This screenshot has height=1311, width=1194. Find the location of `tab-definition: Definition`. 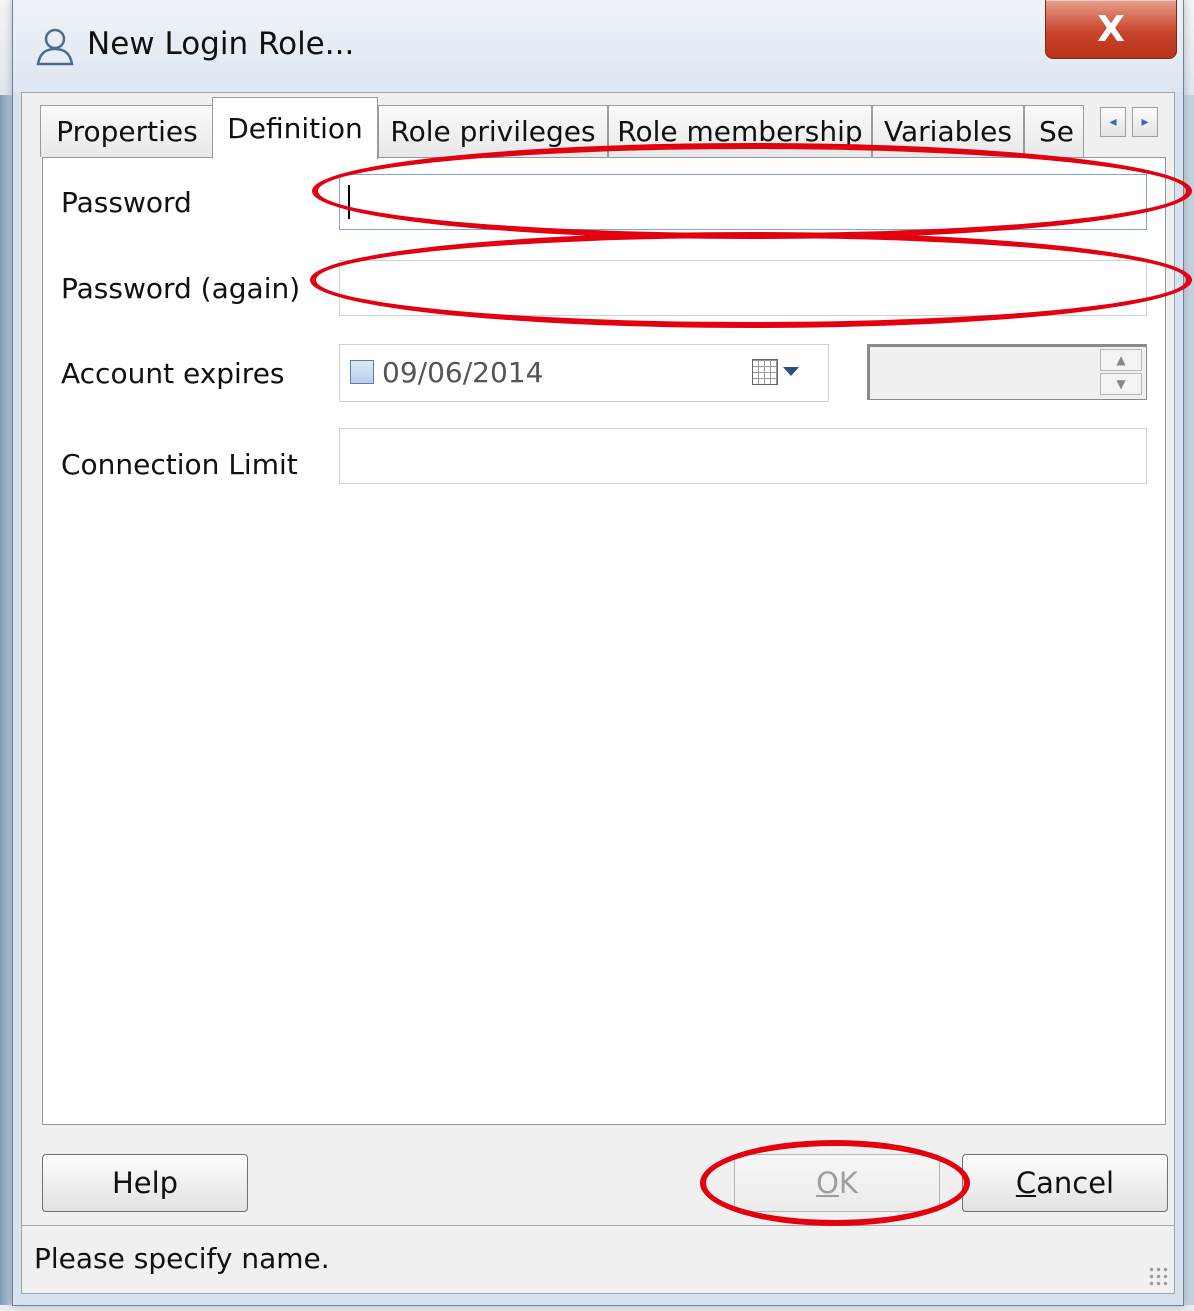

tab-definition: Definition is located at coordinates (295, 128).